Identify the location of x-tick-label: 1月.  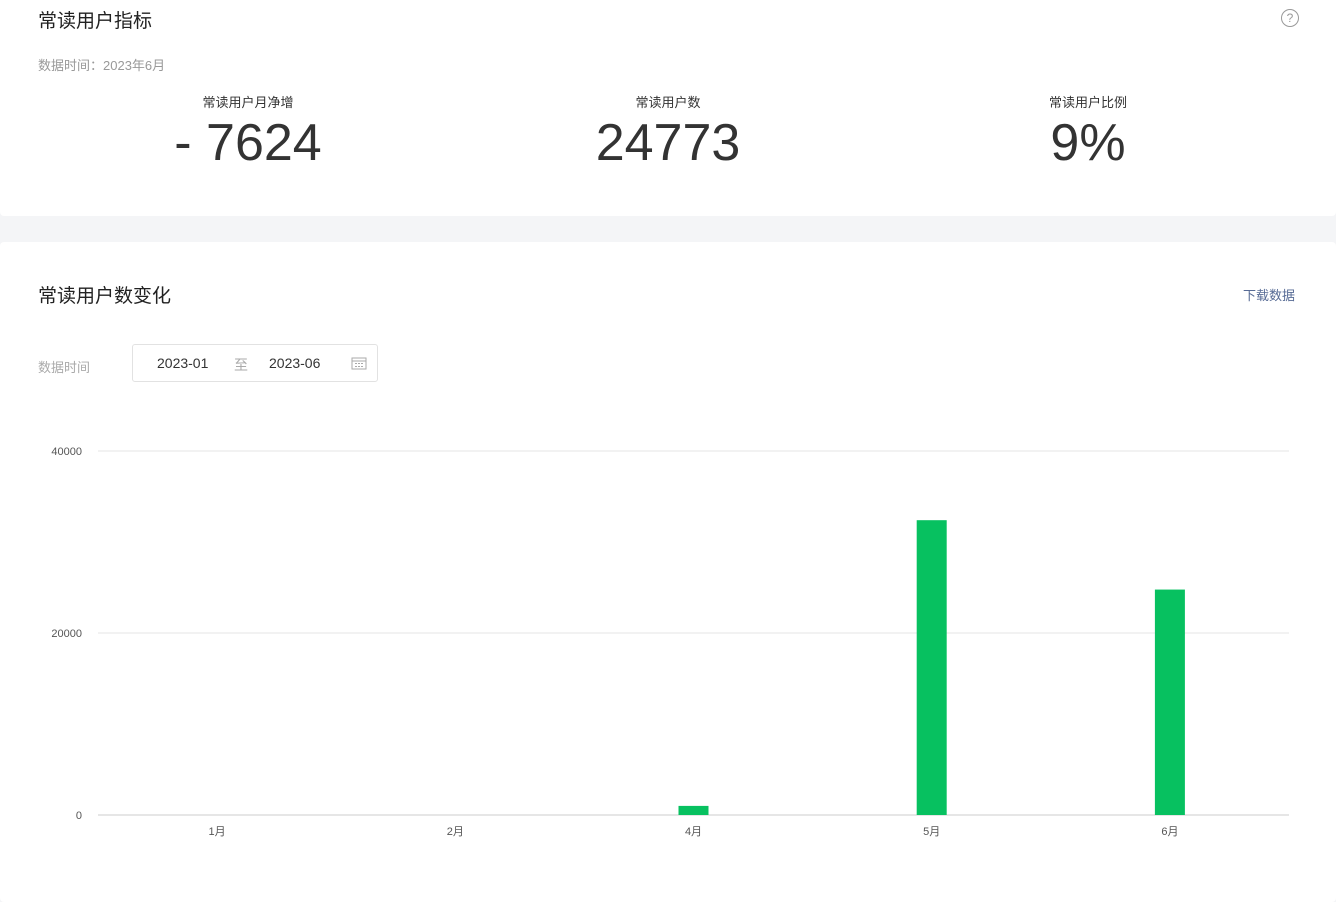
(217, 832).